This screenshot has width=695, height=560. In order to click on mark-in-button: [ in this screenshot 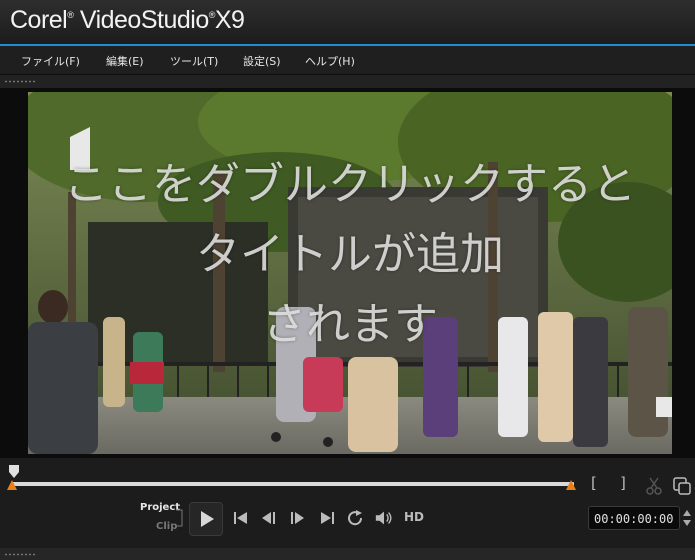, I will do `click(594, 483)`.